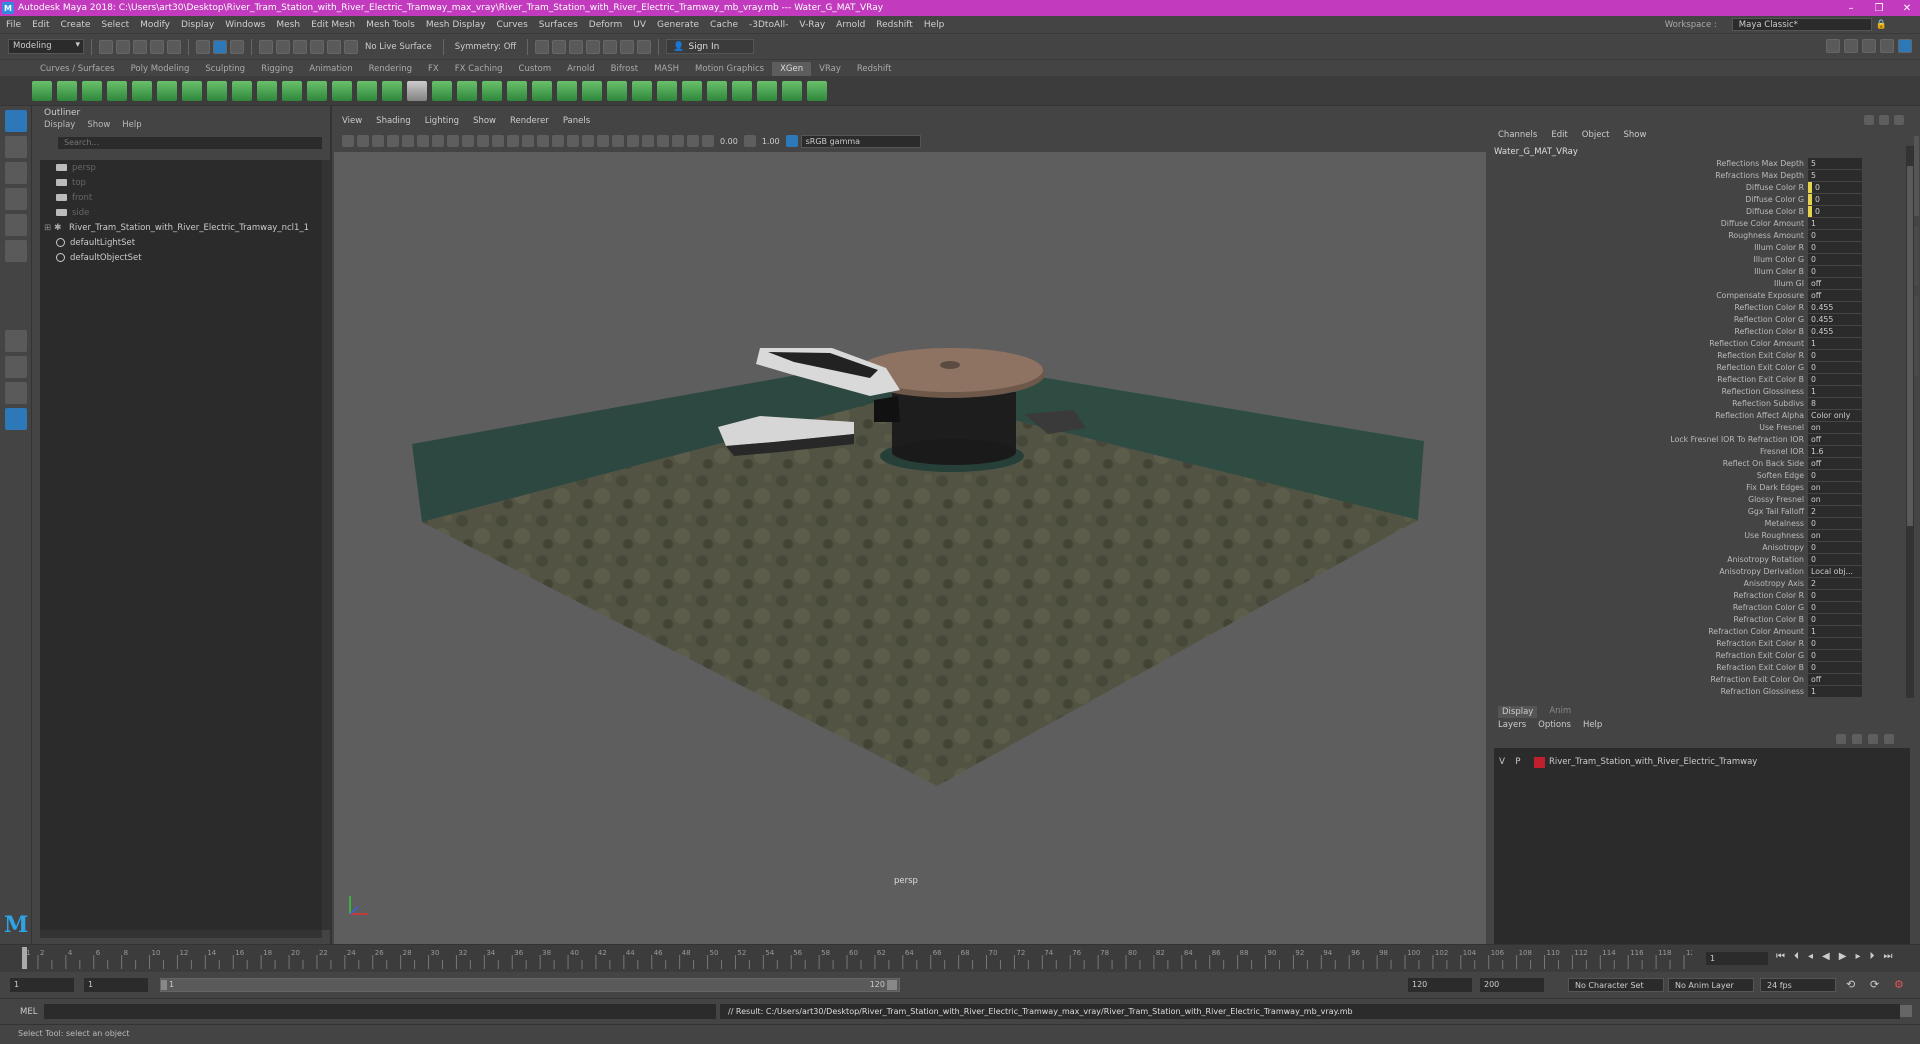 This screenshot has width=1920, height=1044. Describe the element at coordinates (393, 141) in the screenshot. I see `image-plane-icon` at that location.